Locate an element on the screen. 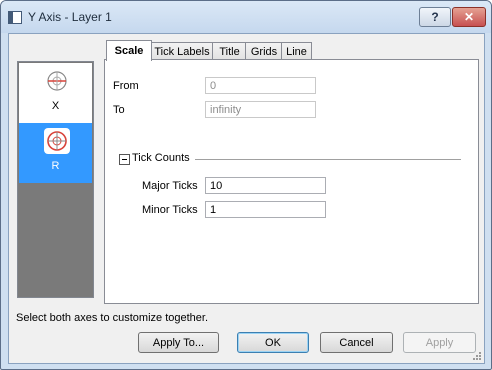 This screenshot has height=370, width=492. axis-item-r: R is located at coordinates (55, 153).